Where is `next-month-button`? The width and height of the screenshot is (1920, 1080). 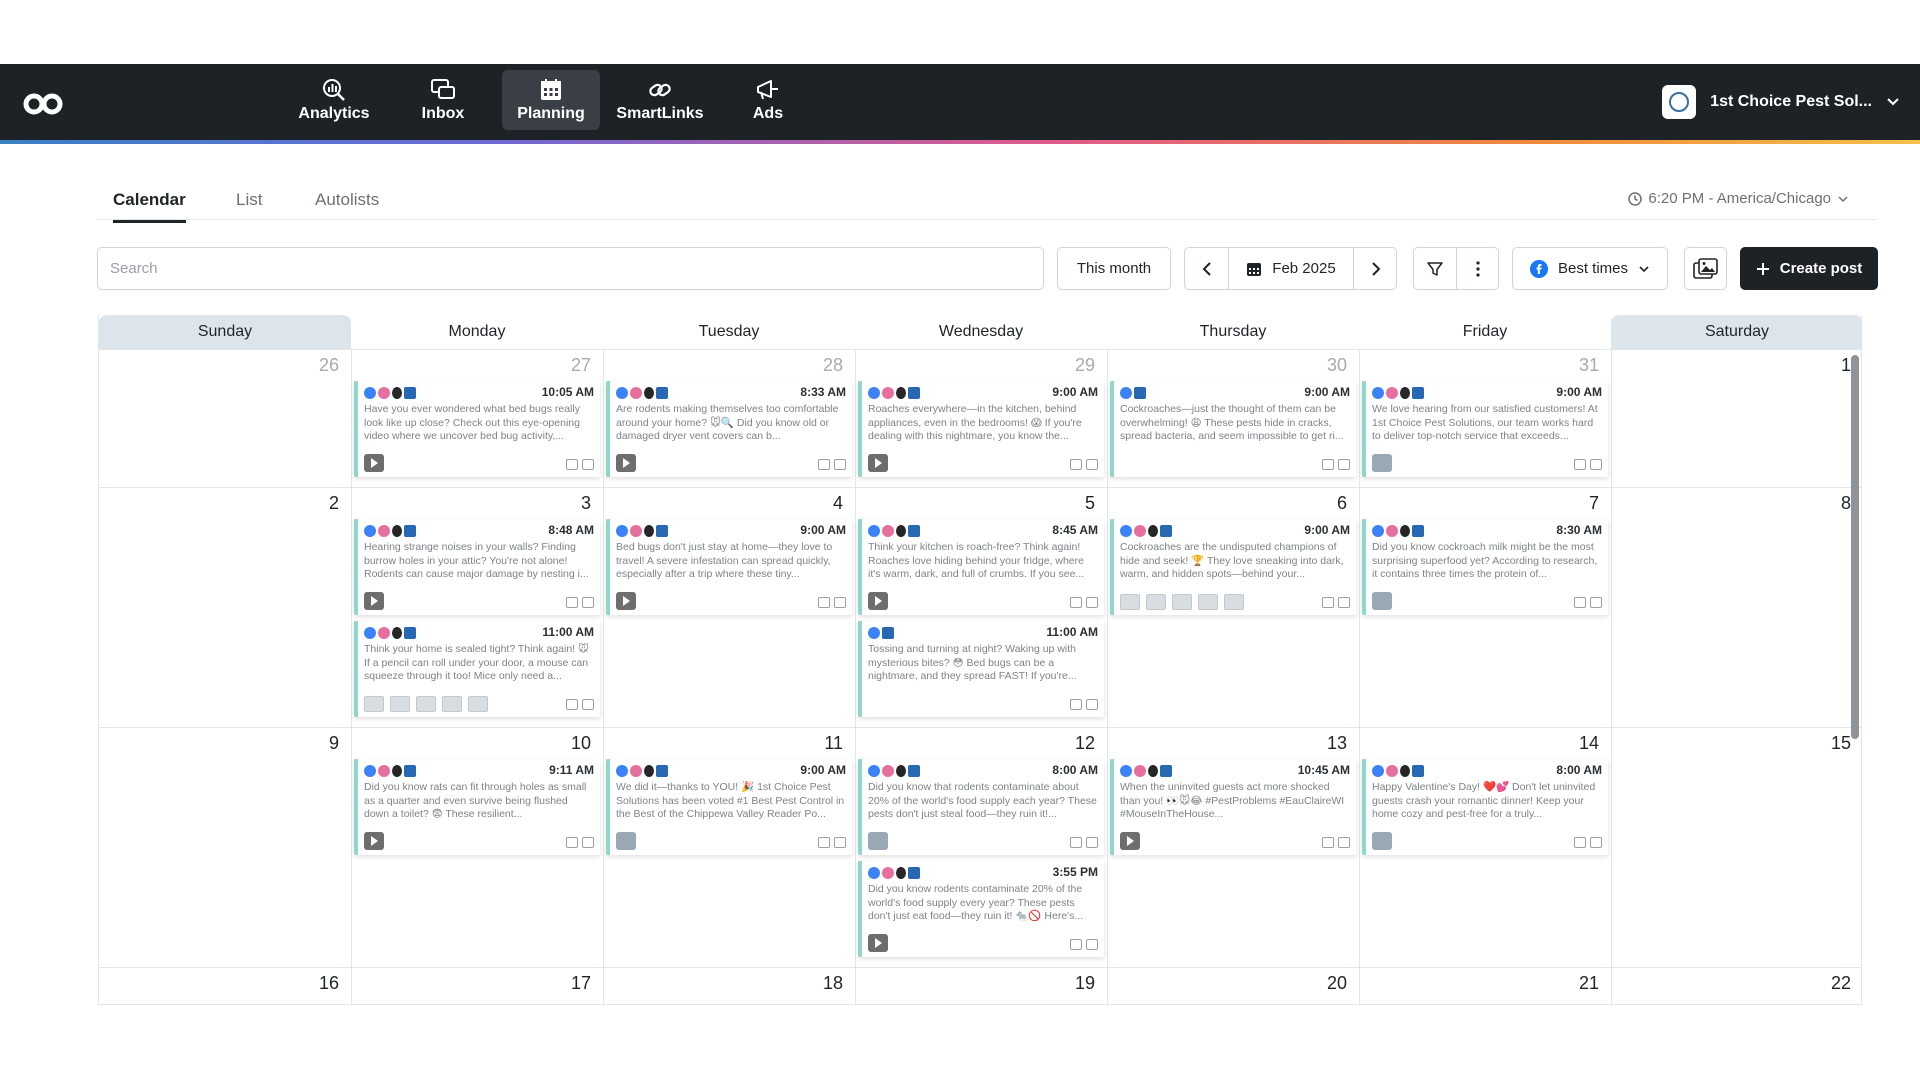
next-month-button is located at coordinates (1375, 268).